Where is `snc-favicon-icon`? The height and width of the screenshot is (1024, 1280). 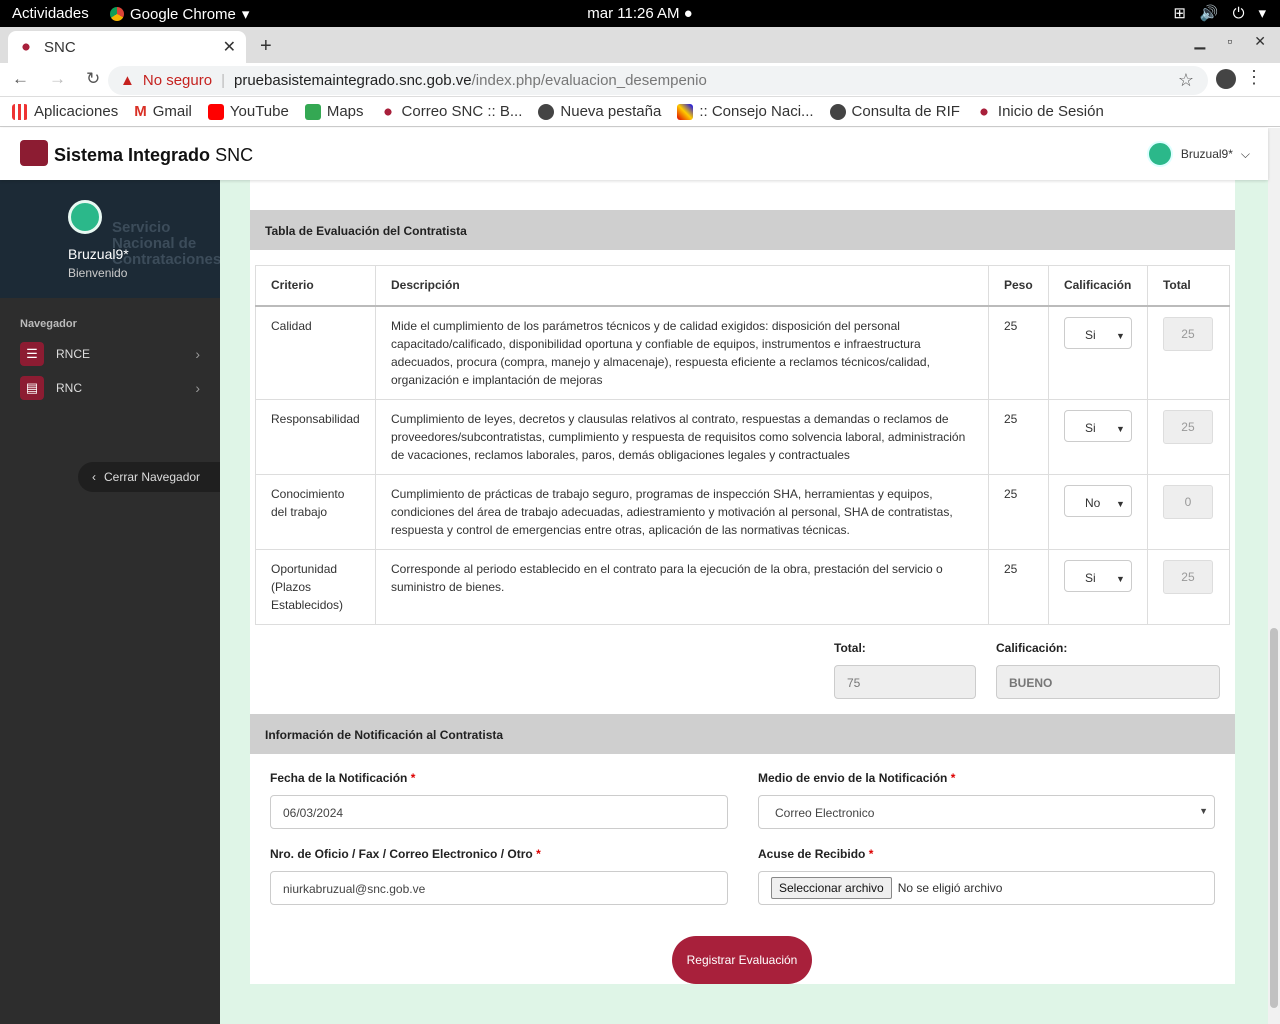
snc-favicon-icon is located at coordinates (26, 47).